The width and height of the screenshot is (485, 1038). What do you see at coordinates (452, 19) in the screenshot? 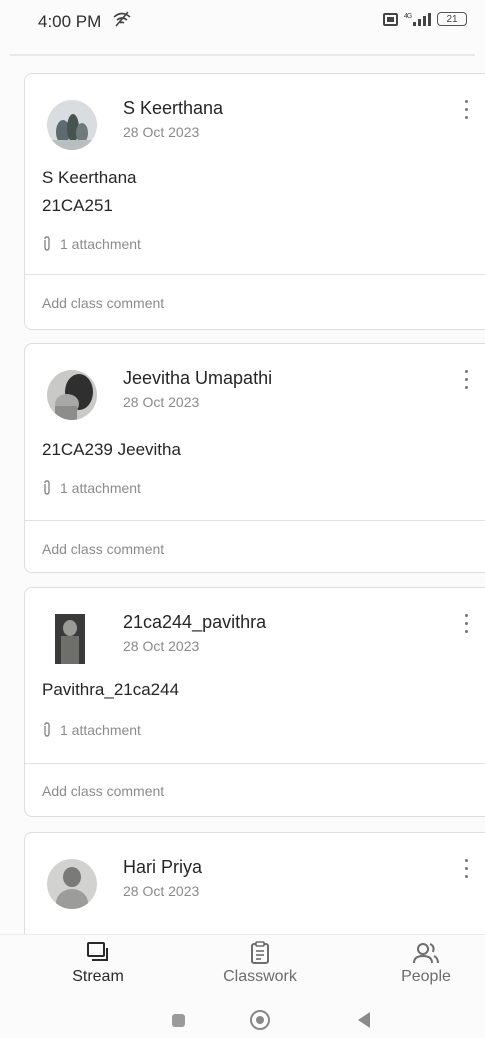
I see `battery-indicator: 21` at bounding box center [452, 19].